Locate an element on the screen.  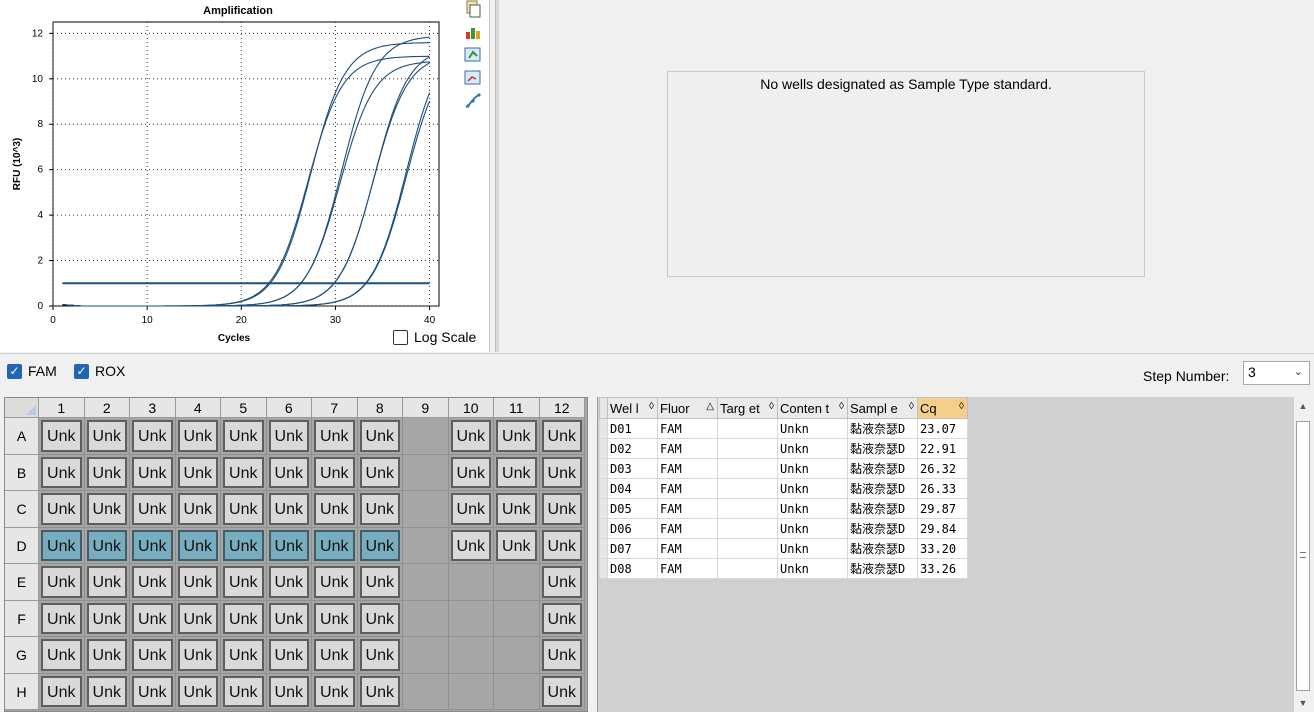
table-row: D03 FAM Unkn 黏液奈瑟D 26.32 is located at coordinates (783, 468).